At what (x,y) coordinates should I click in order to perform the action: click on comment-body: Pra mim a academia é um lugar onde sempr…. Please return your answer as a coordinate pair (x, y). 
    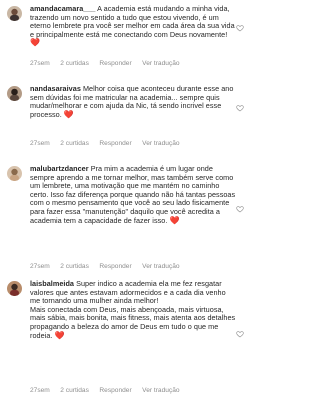
    Looking at the image, I should click on (133, 194).